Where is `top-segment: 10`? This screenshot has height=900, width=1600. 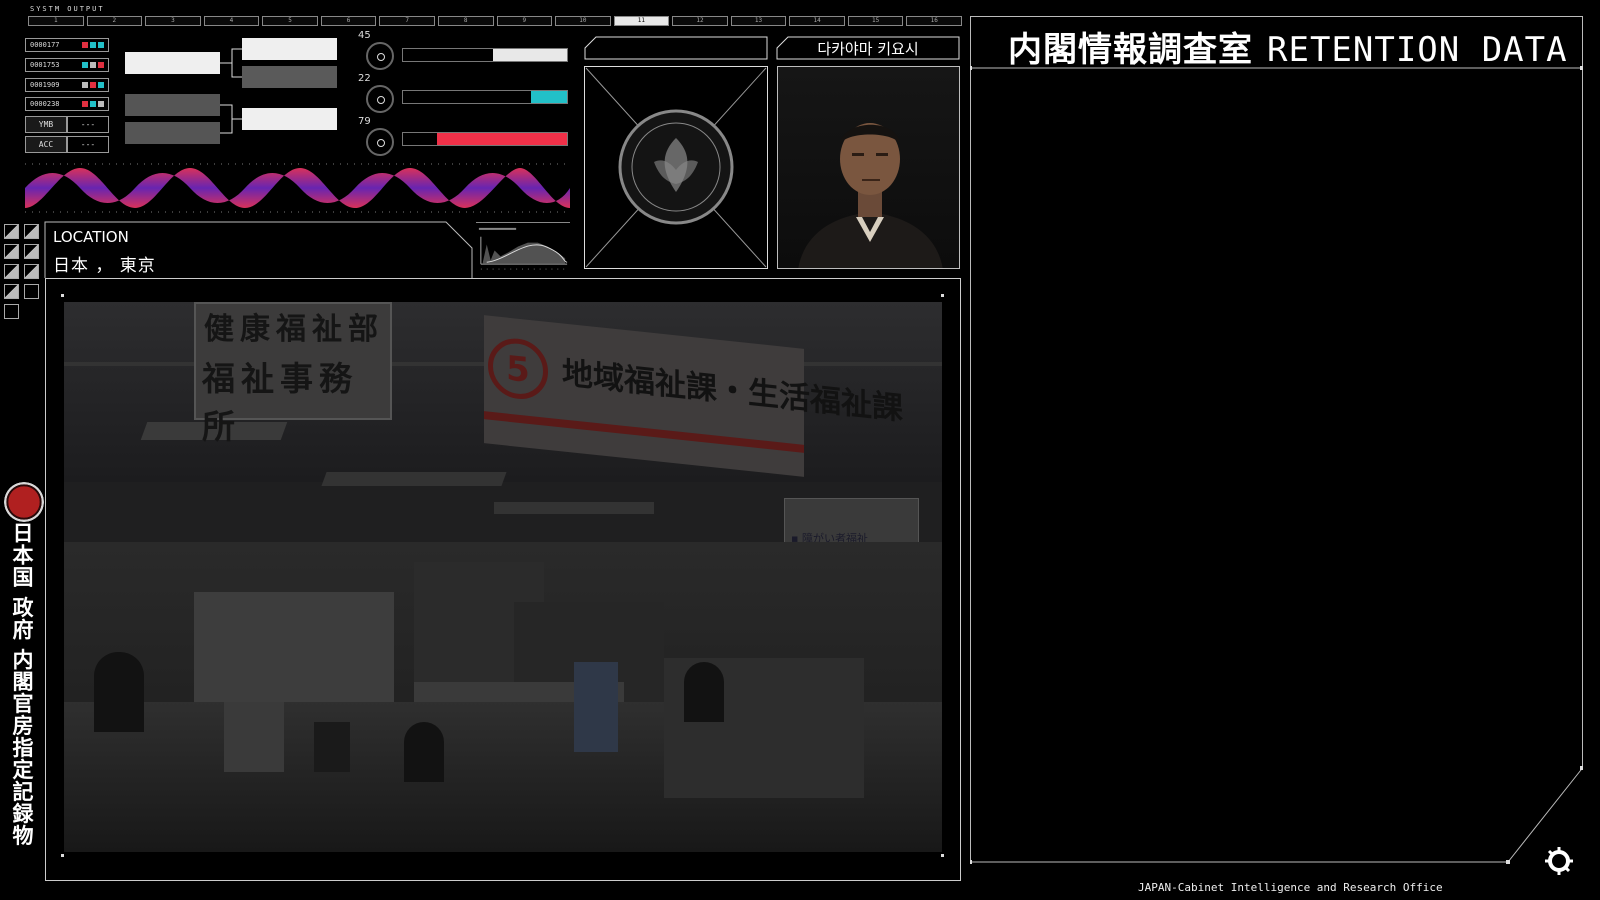 top-segment: 10 is located at coordinates (583, 21).